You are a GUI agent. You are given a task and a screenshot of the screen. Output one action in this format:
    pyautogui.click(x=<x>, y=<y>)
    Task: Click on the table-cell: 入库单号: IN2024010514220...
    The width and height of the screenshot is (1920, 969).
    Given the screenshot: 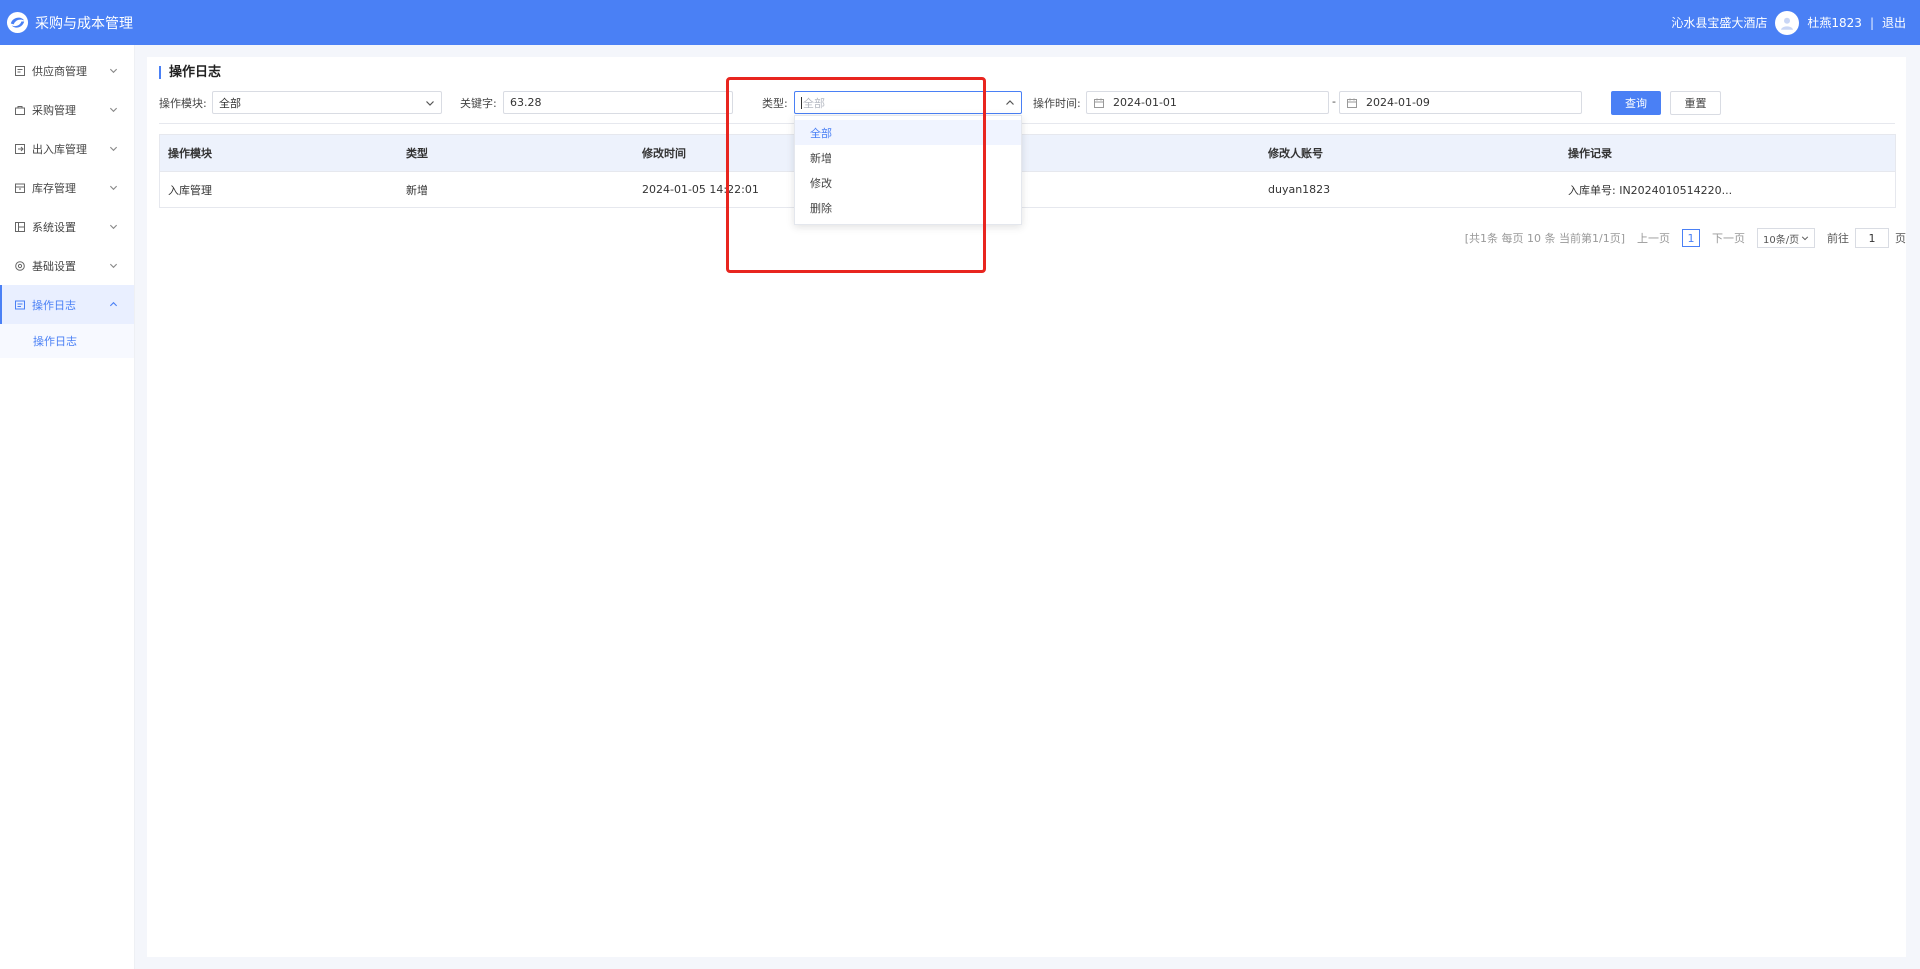 What is the action you would take?
    pyautogui.click(x=1650, y=190)
    